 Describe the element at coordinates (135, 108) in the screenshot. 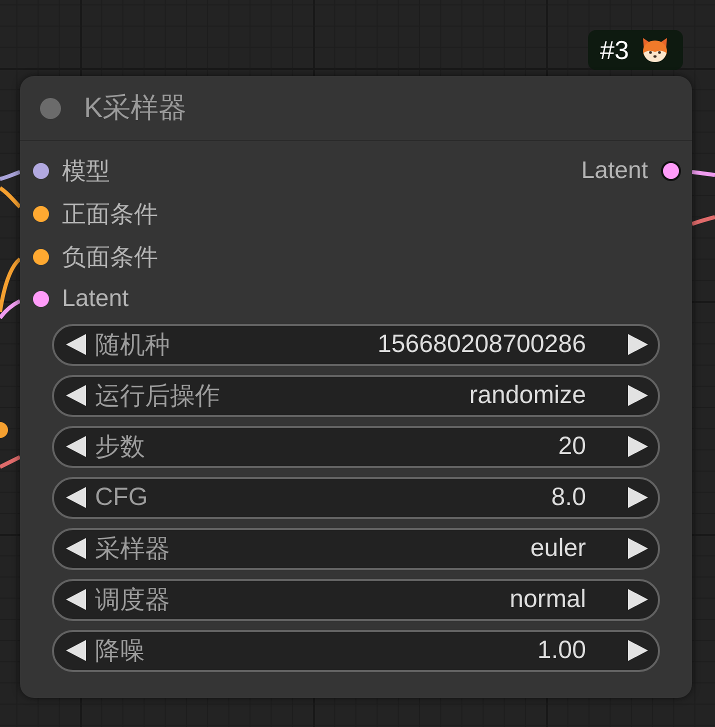

I see `node-title: K采样器` at that location.